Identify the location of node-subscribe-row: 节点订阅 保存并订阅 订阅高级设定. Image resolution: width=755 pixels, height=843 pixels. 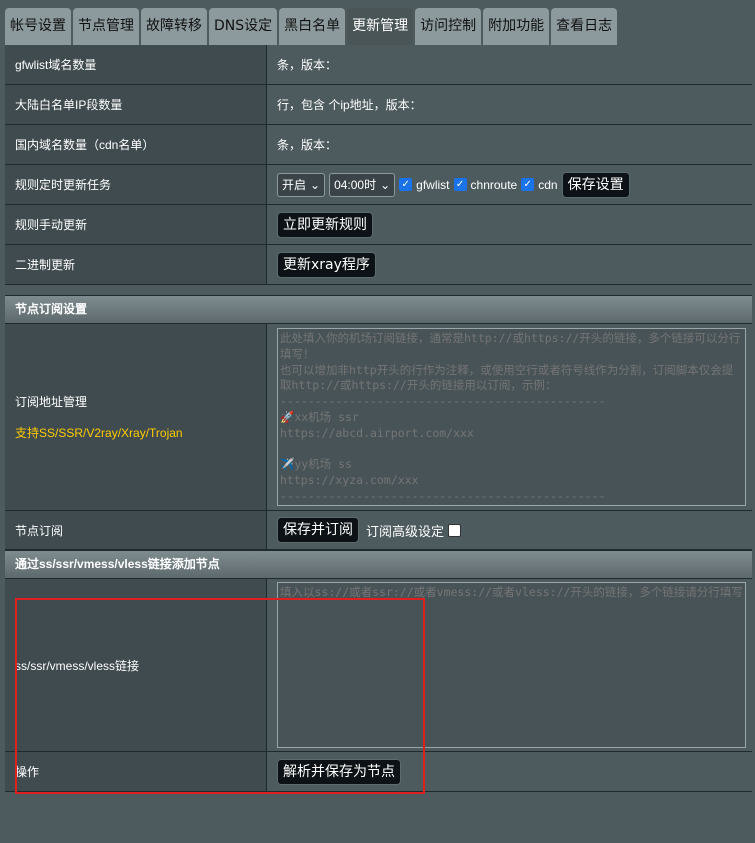
(378, 530).